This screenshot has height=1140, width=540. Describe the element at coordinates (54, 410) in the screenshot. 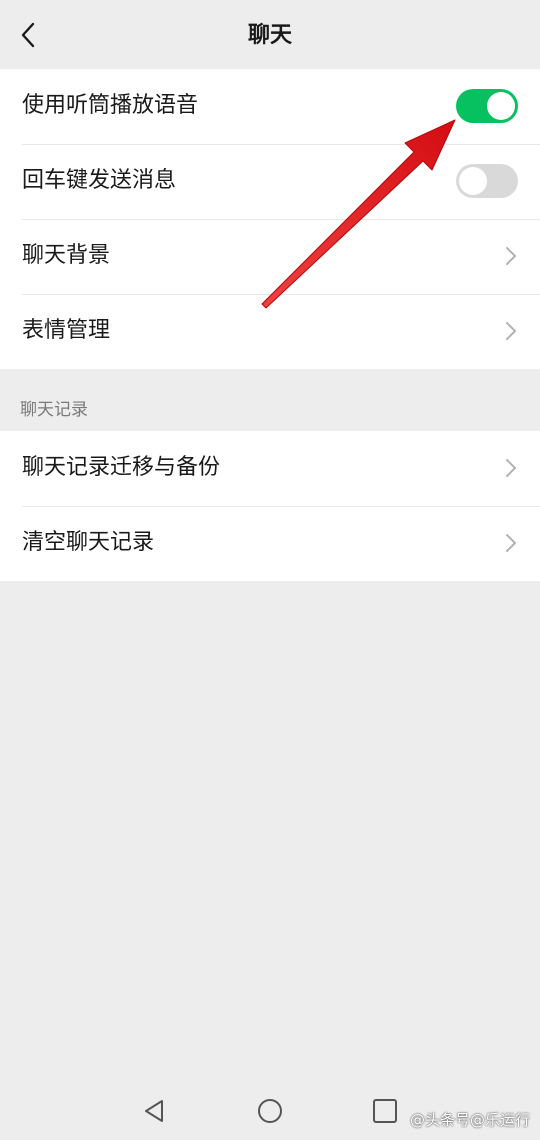

I see `section-label-chat-history: 聊天记录` at that location.